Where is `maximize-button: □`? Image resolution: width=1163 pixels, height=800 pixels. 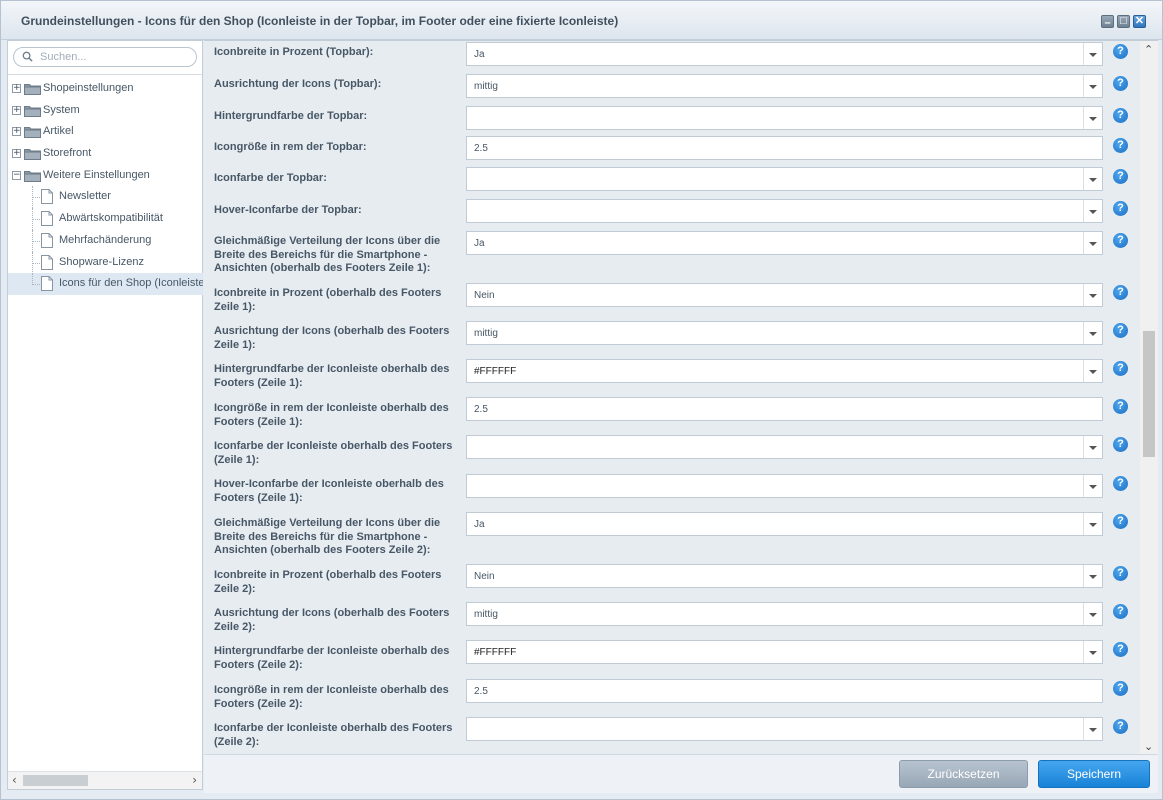 maximize-button: □ is located at coordinates (1123, 21).